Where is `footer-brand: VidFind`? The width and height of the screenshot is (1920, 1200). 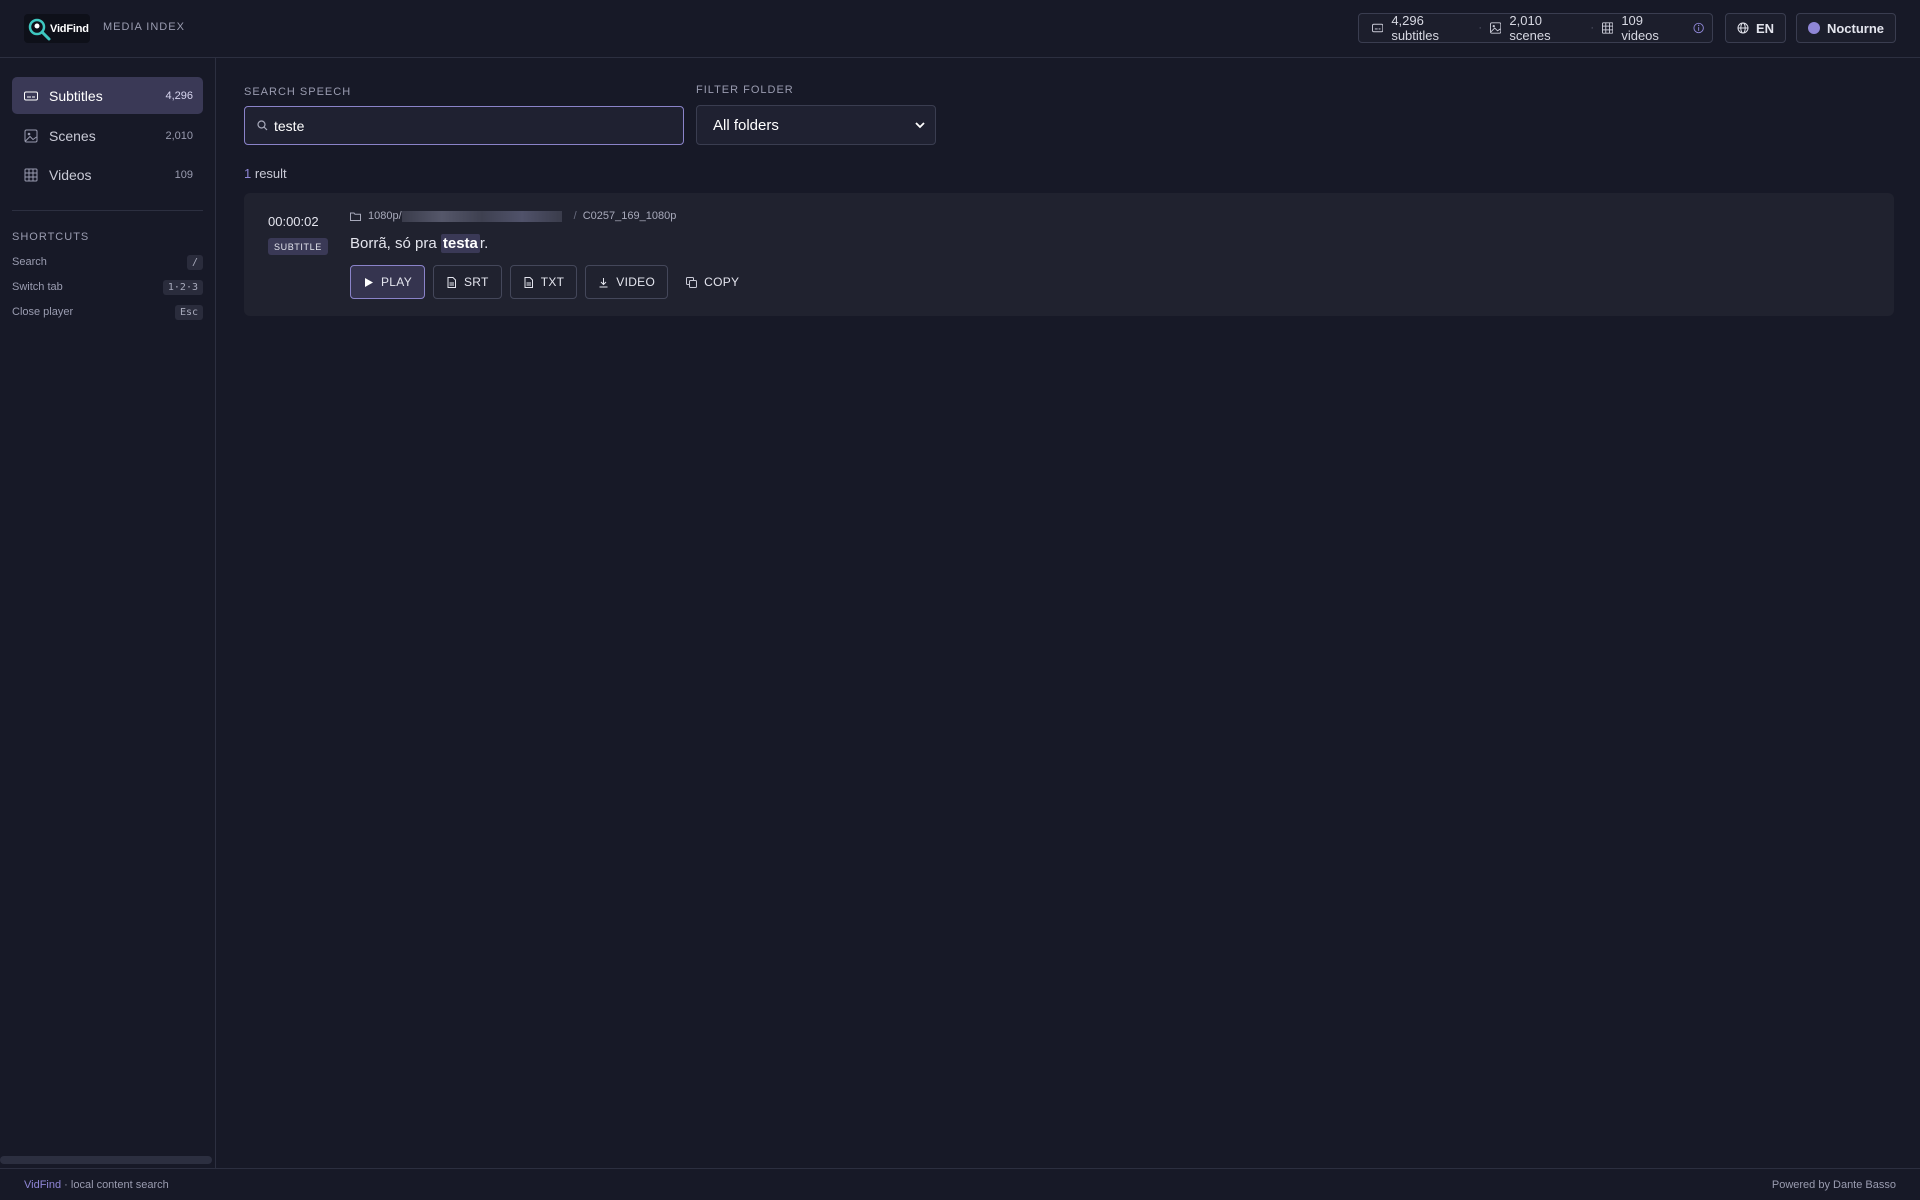 footer-brand: VidFind is located at coordinates (42, 1185).